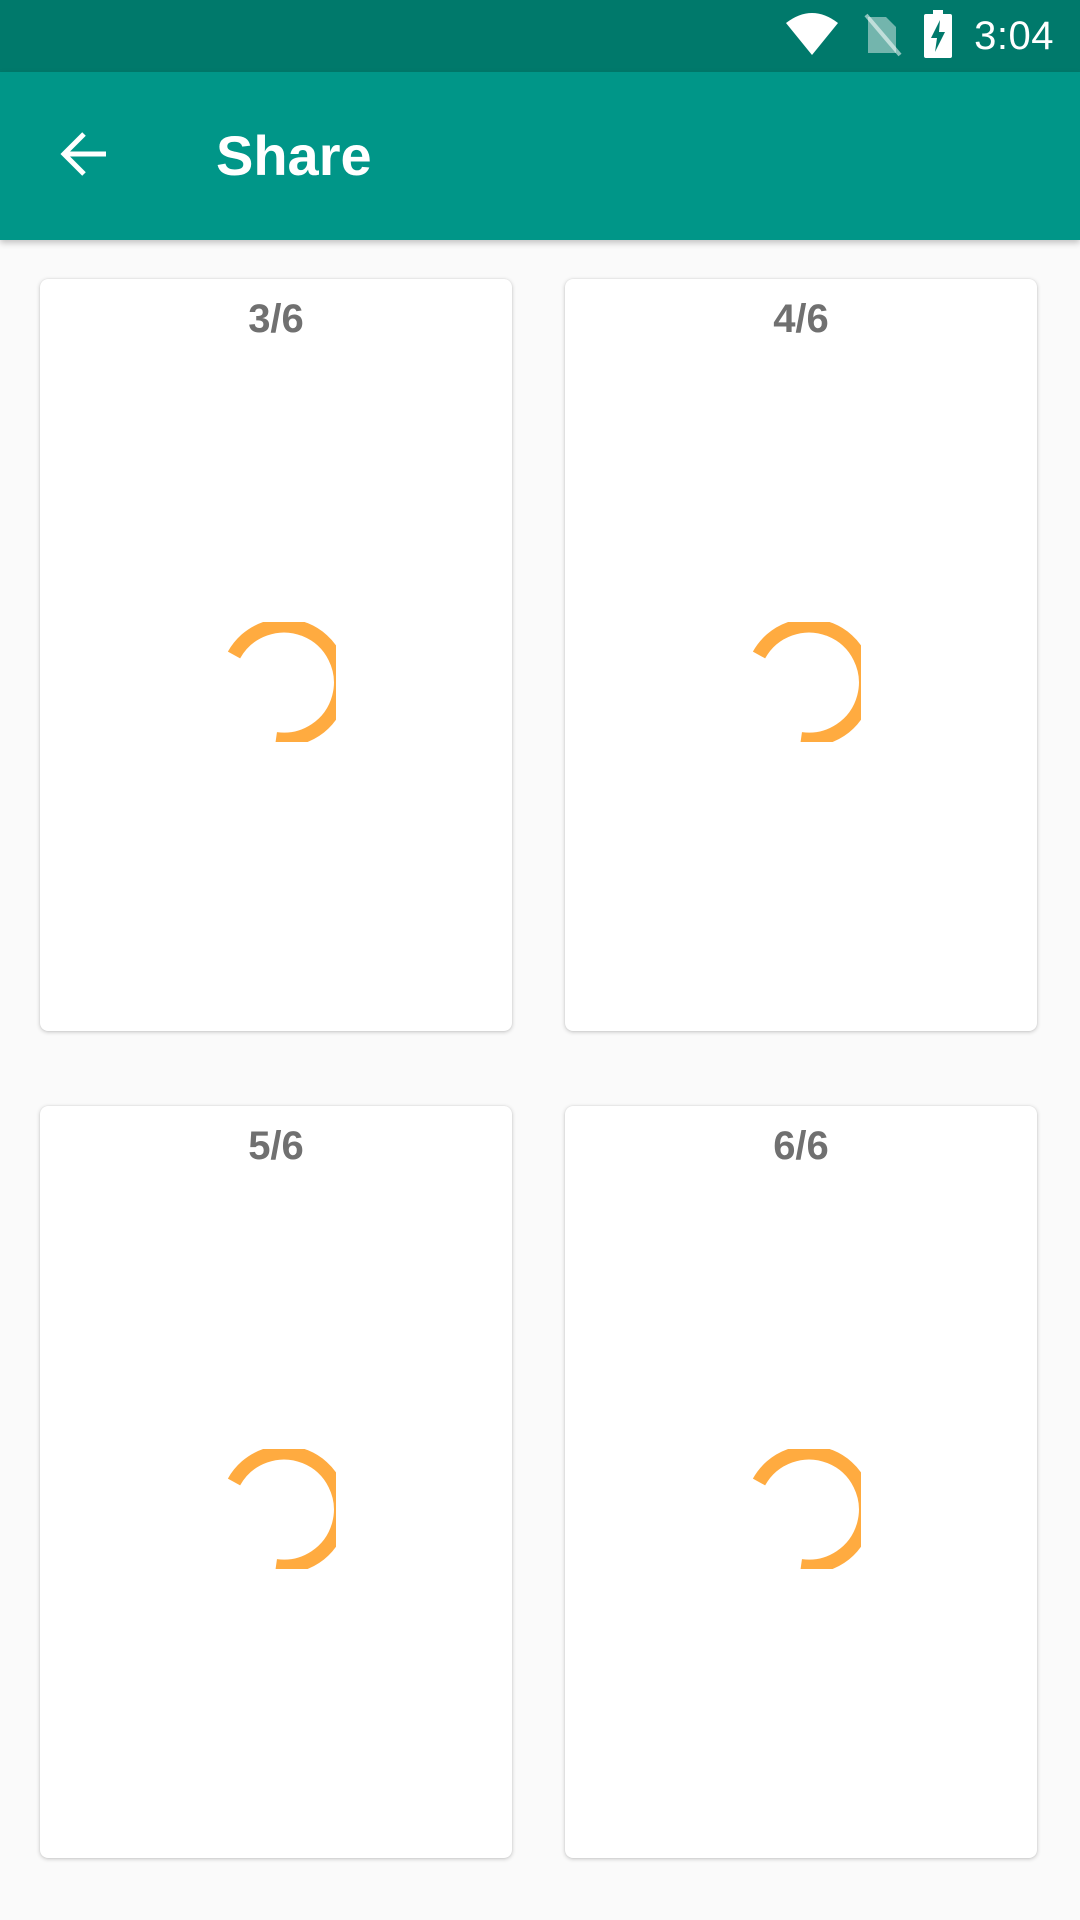 The height and width of the screenshot is (1920, 1080). I want to click on arrow-back-icon, so click(84, 156).